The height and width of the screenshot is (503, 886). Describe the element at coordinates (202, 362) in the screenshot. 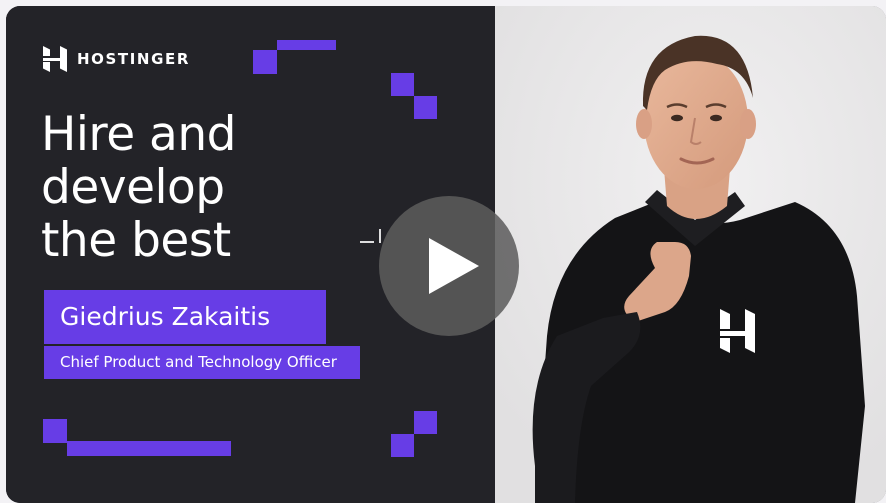

I see `speaker-title: Chief Product and Technology Officer` at that location.